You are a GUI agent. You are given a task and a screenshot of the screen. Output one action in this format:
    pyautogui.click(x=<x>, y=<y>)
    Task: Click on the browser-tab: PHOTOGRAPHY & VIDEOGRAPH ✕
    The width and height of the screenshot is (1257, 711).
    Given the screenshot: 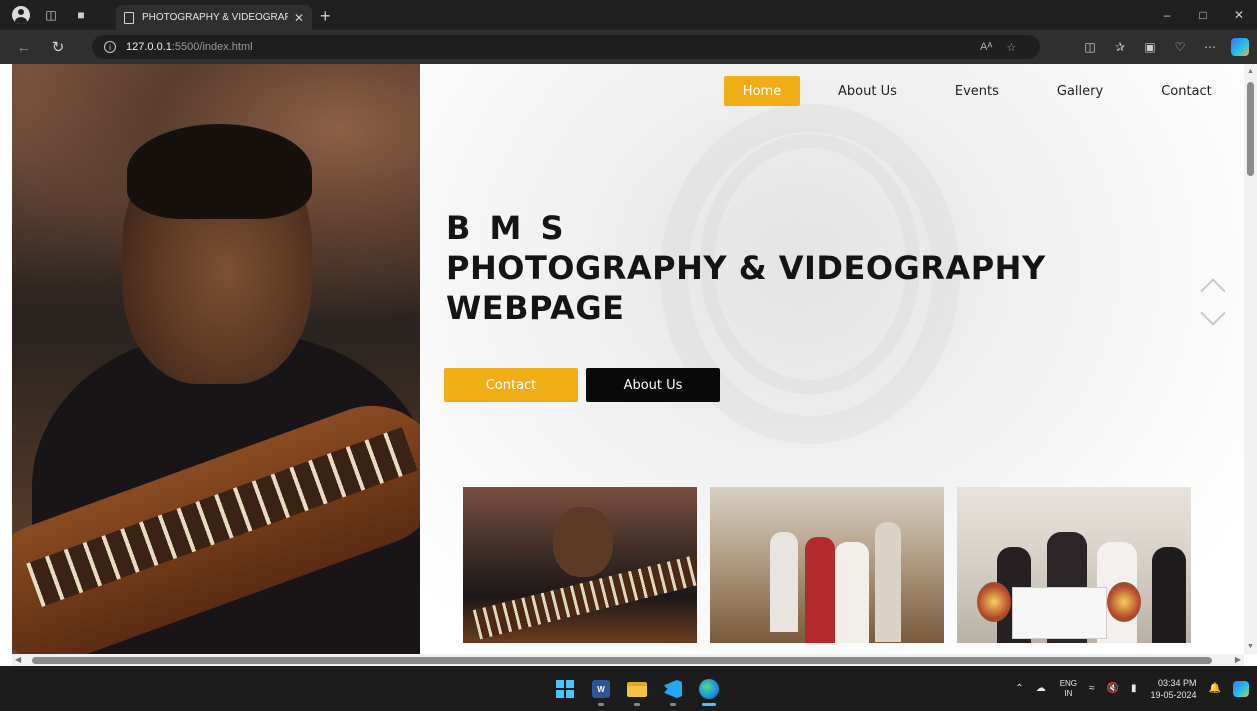 What is the action you would take?
    pyautogui.click(x=214, y=17)
    